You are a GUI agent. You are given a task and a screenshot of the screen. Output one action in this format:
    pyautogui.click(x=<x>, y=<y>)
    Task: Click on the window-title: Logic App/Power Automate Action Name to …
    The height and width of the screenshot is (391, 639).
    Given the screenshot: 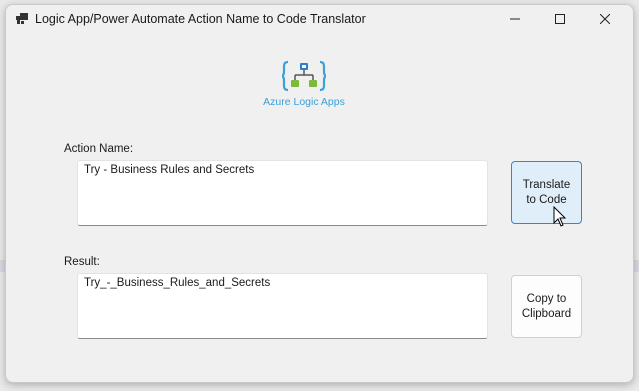 What is the action you would take?
    pyautogui.click(x=200, y=19)
    